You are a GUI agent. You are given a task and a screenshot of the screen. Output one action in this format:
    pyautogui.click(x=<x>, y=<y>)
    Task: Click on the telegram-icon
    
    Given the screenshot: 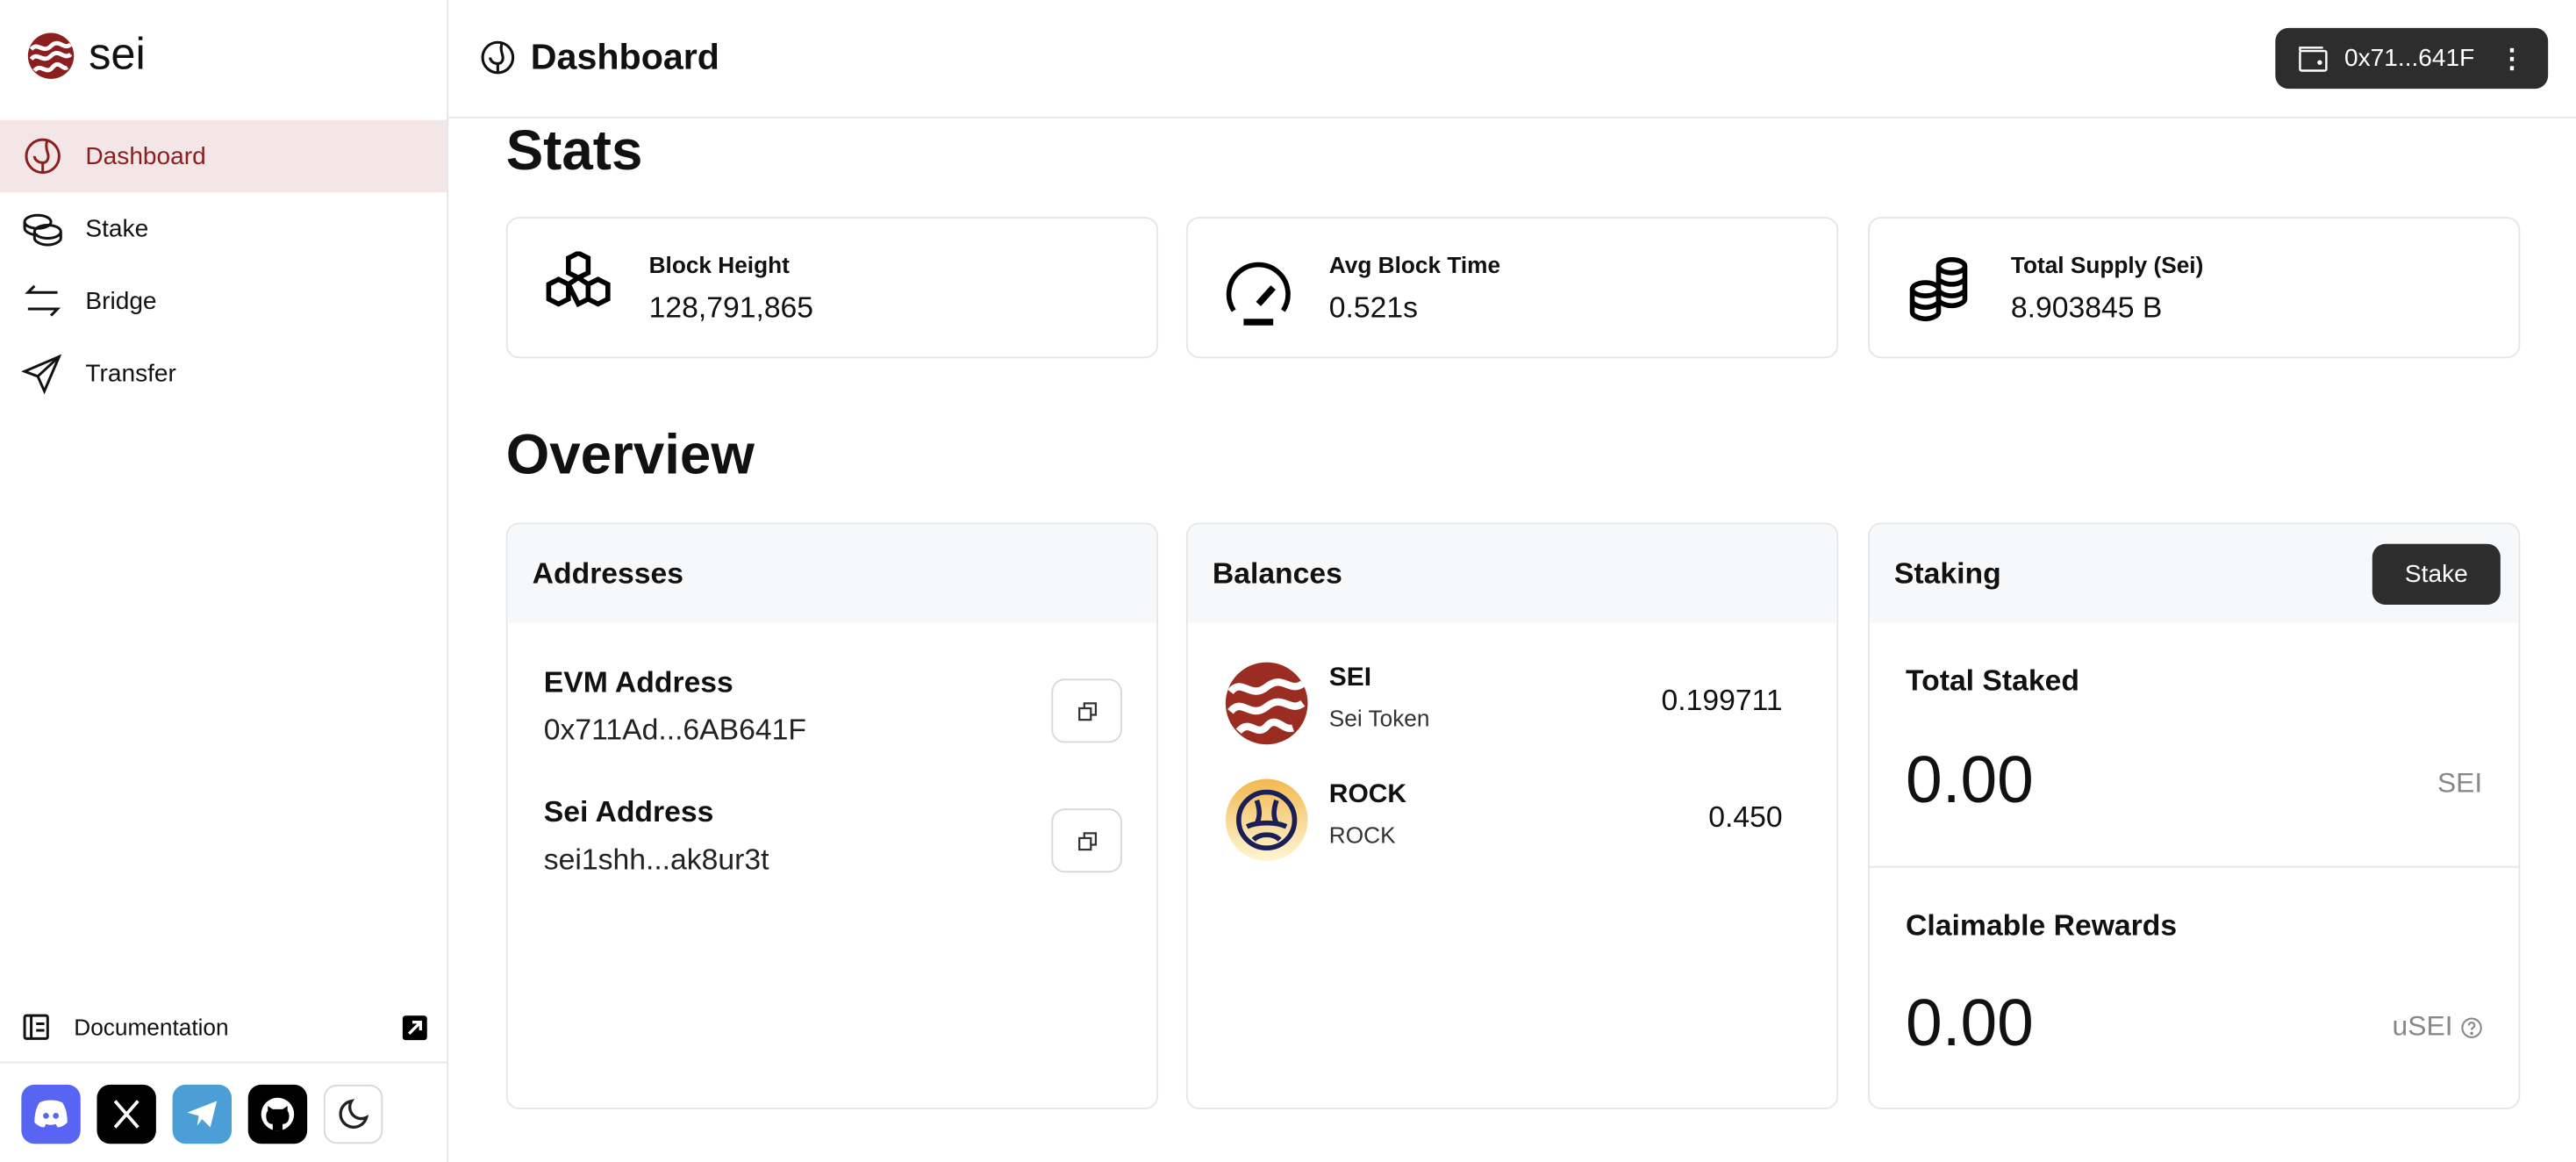 What is the action you would take?
    pyautogui.click(x=202, y=1114)
    